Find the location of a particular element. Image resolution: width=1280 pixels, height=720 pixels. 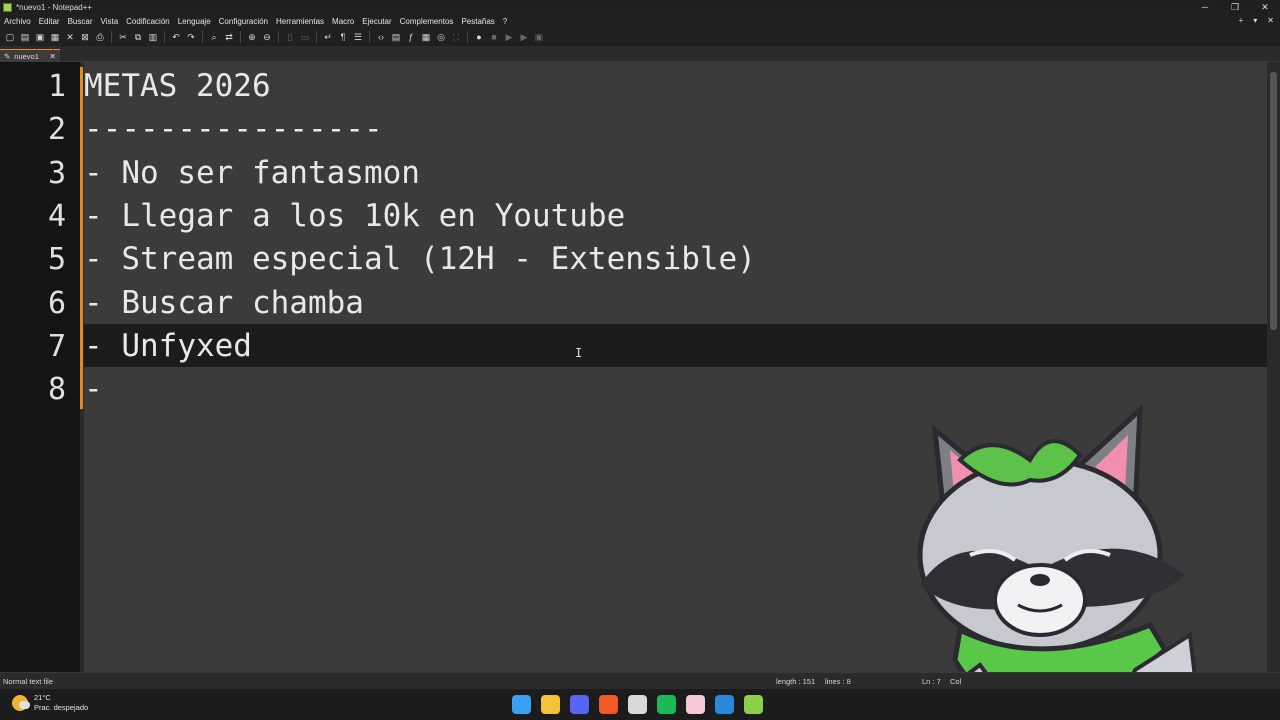

menu-lenguaje: Lenguaje is located at coordinates (194, 21).